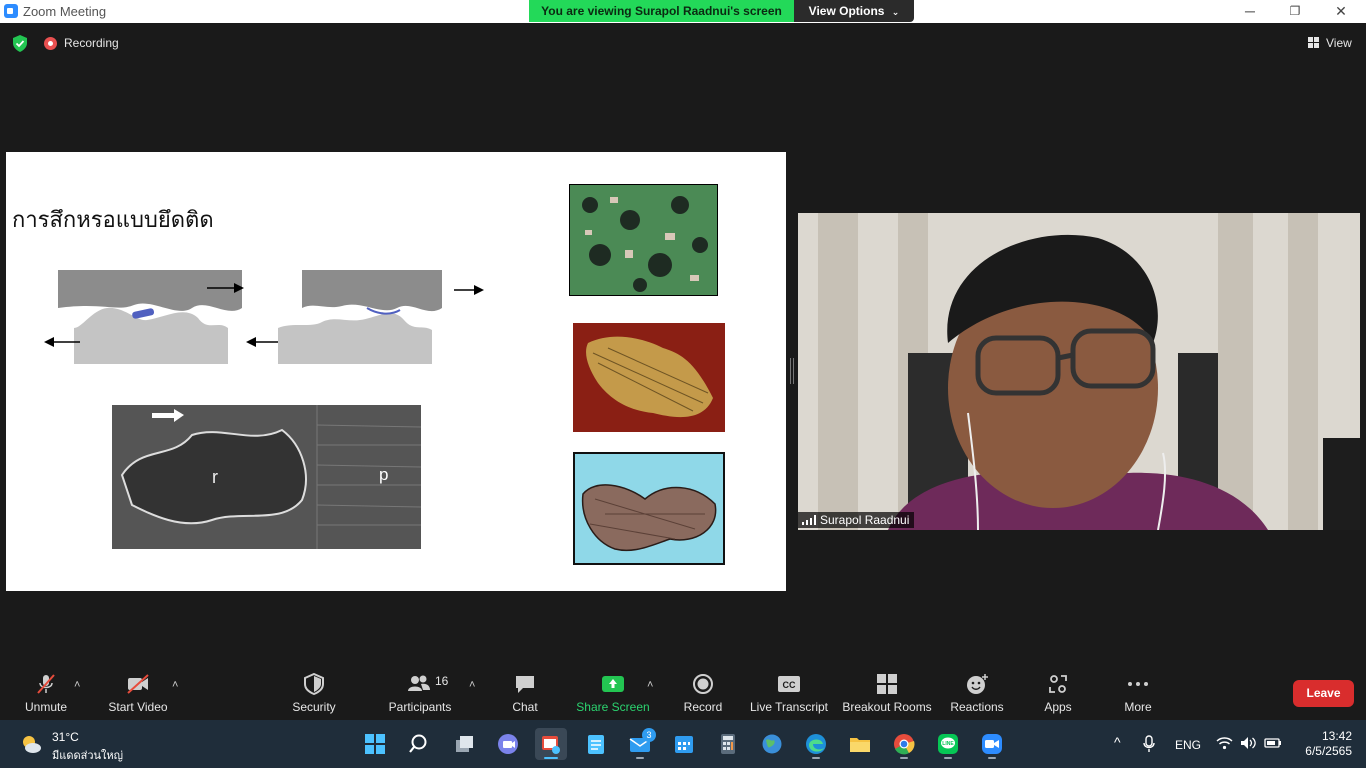 This screenshot has height=768, width=1366. Describe the element at coordinates (613, 707) in the screenshot. I see `share-screen-label: Share Screen` at that location.